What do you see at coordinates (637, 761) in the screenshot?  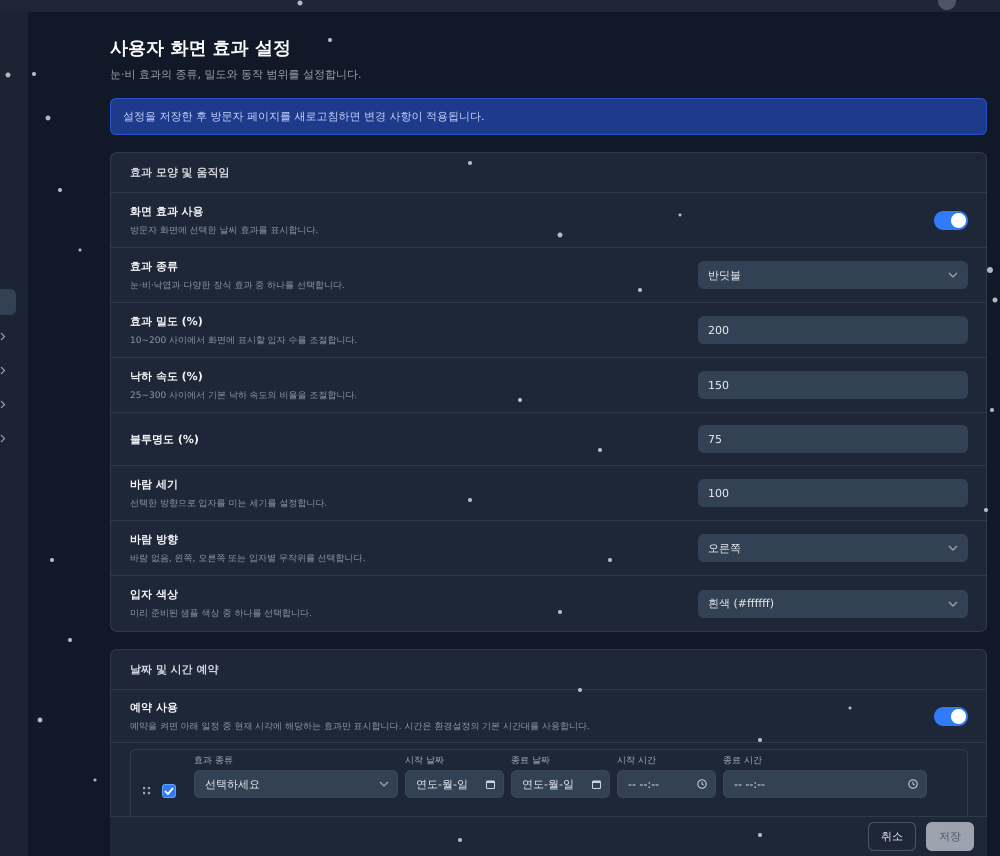 I see `field-label: 시작 시간` at bounding box center [637, 761].